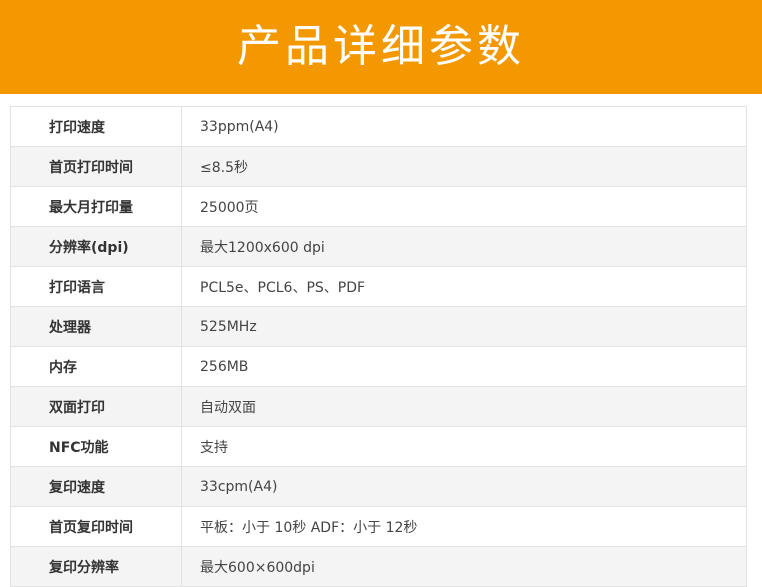 The height and width of the screenshot is (587, 762). Describe the element at coordinates (96, 166) in the screenshot. I see `spec-label: 首页打印时间` at that location.